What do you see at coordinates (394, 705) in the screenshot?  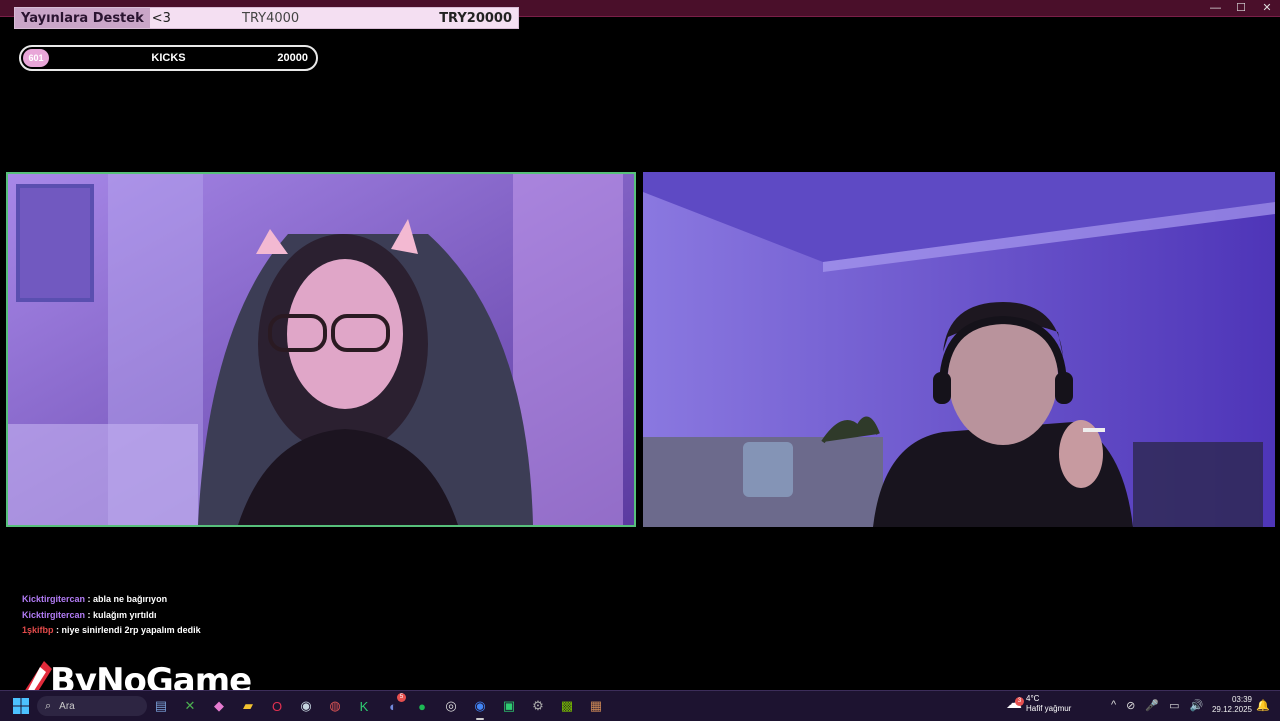 I see `discord-icon: ◐ 5` at bounding box center [394, 705].